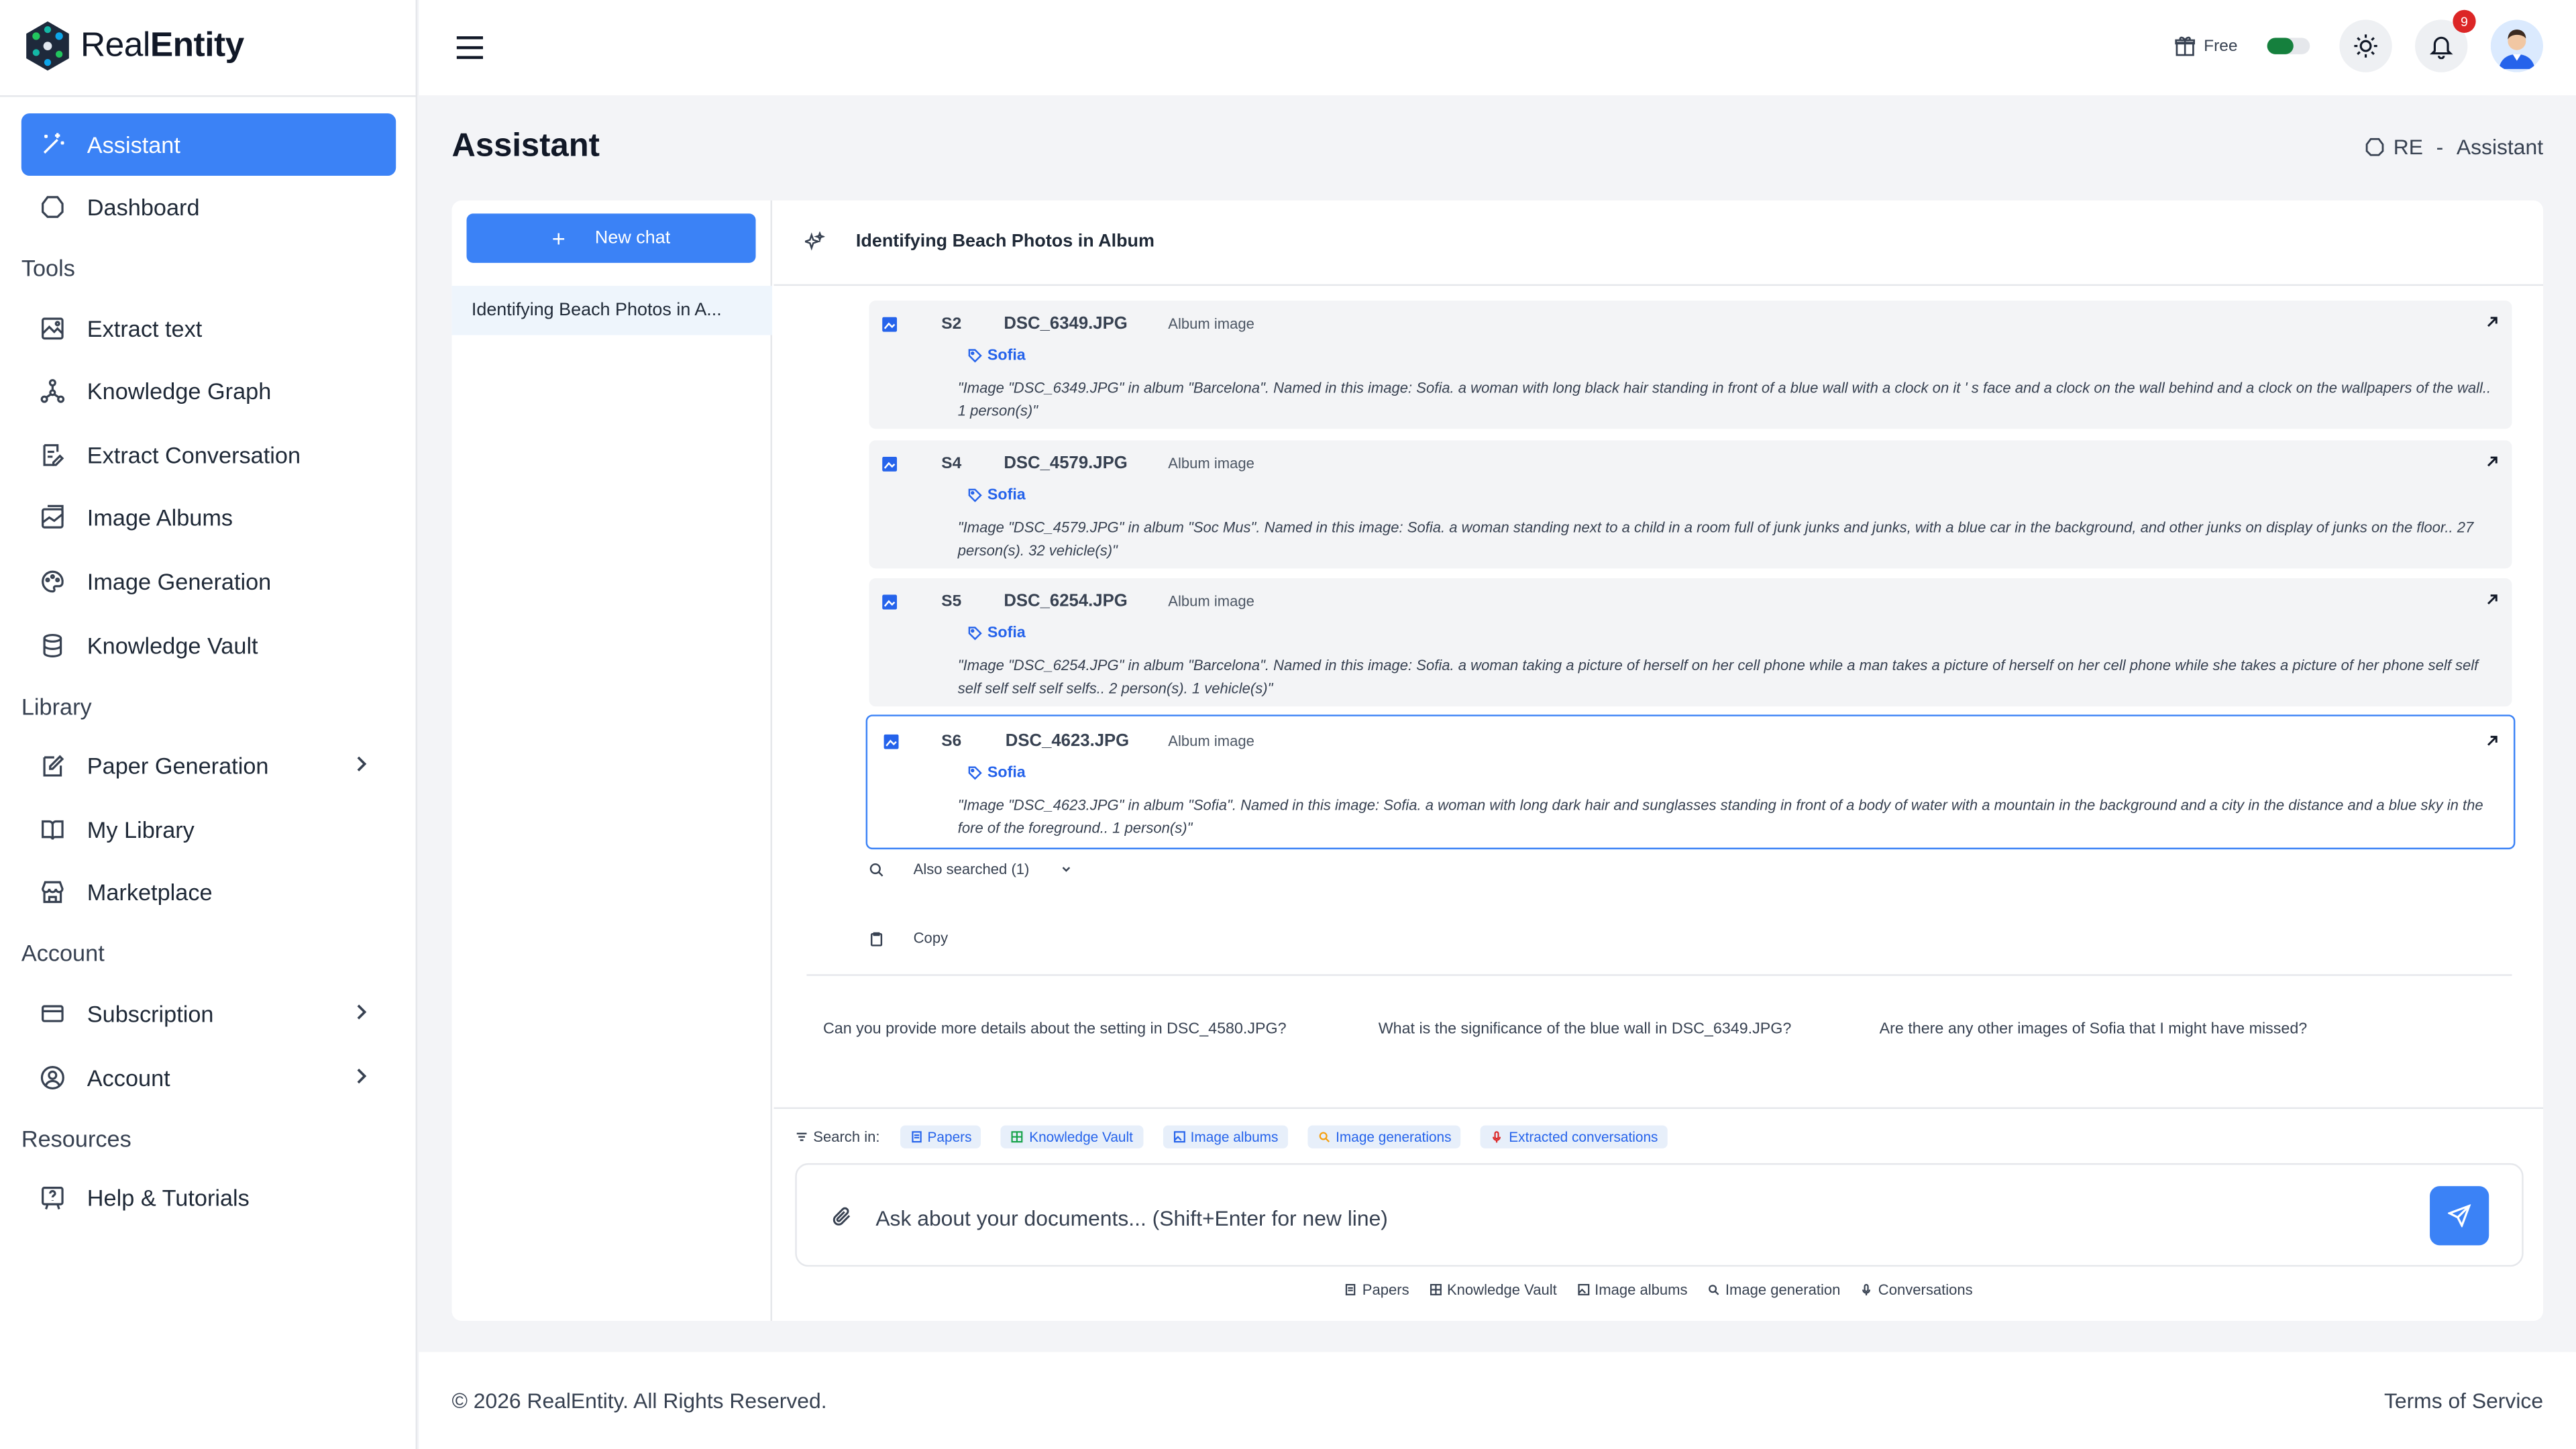 Image resolution: width=2576 pixels, height=1449 pixels. Describe the element at coordinates (52, 391) in the screenshot. I see `graph-icon` at that location.